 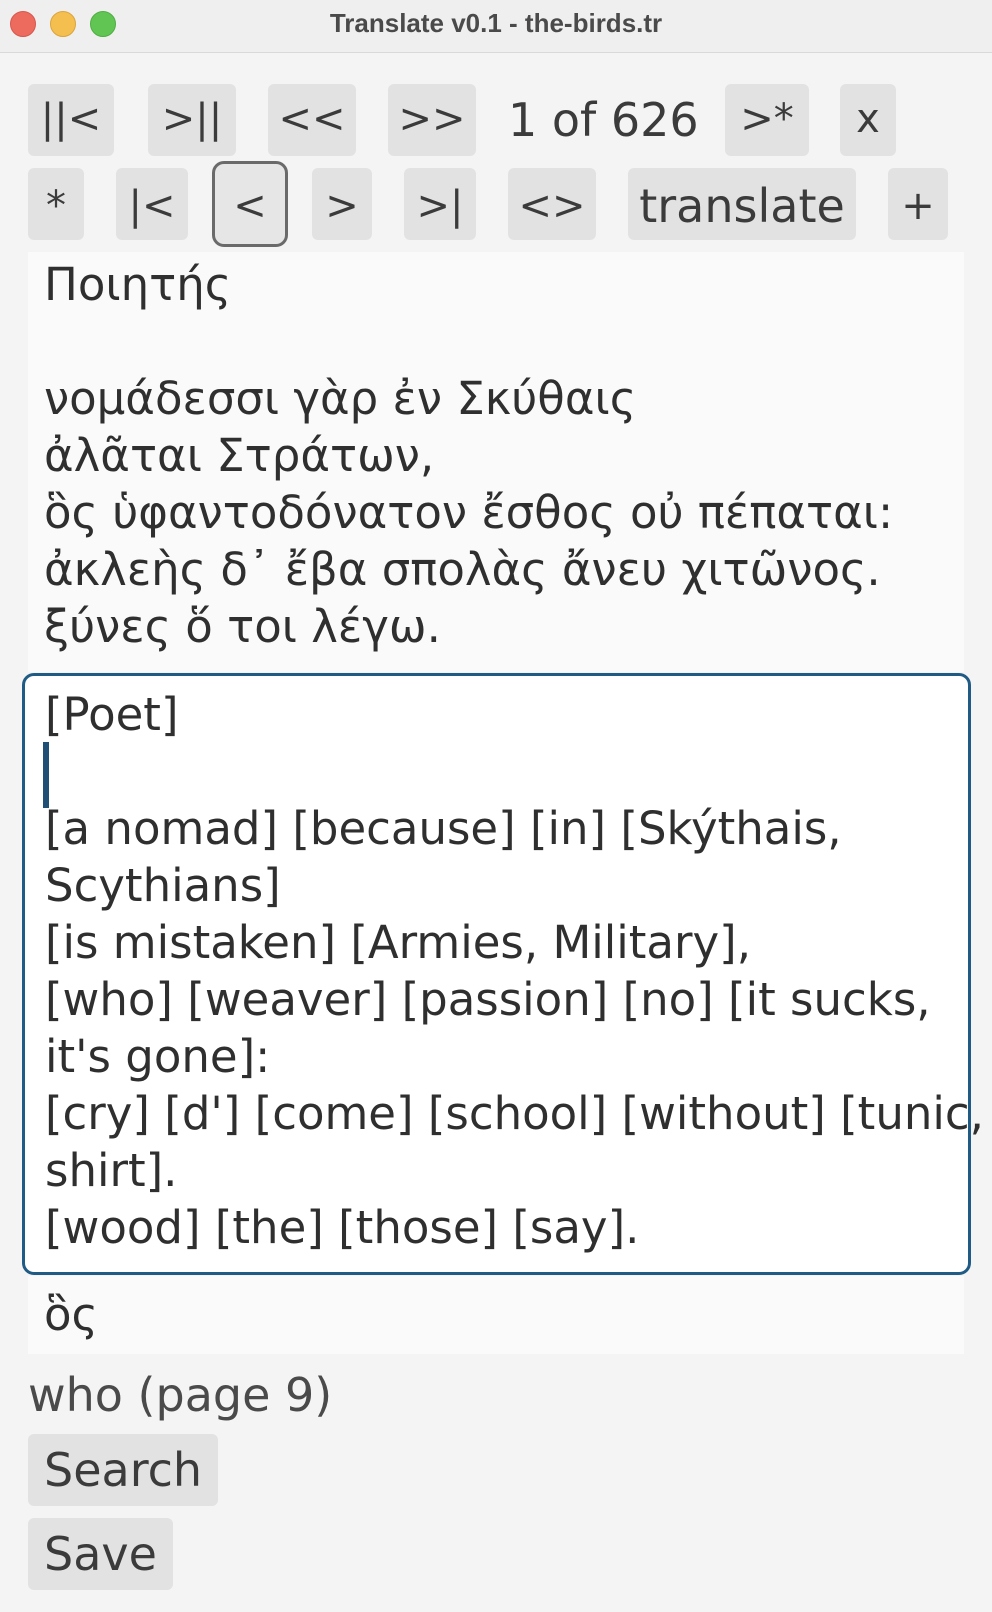 I want to click on translation-line: [a nomad] [because] [in] [Skýthais,, so click(x=443, y=828).